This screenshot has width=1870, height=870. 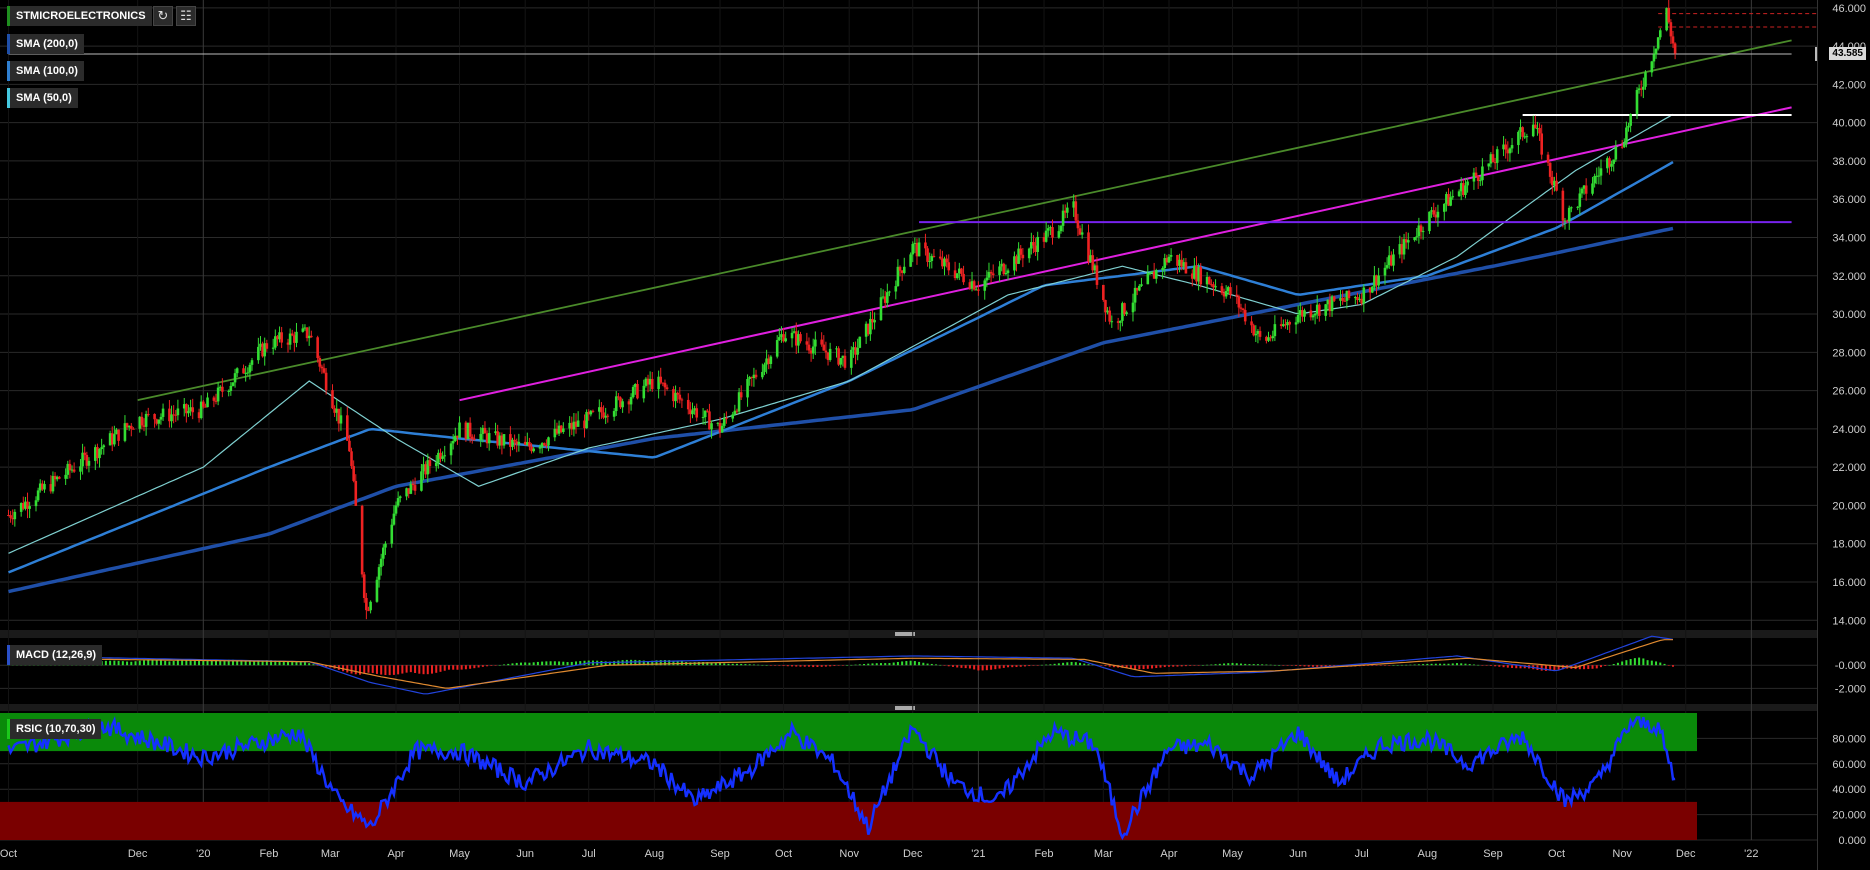 I want to click on rsi-label: RSIC (10,70,30), so click(x=54, y=729).